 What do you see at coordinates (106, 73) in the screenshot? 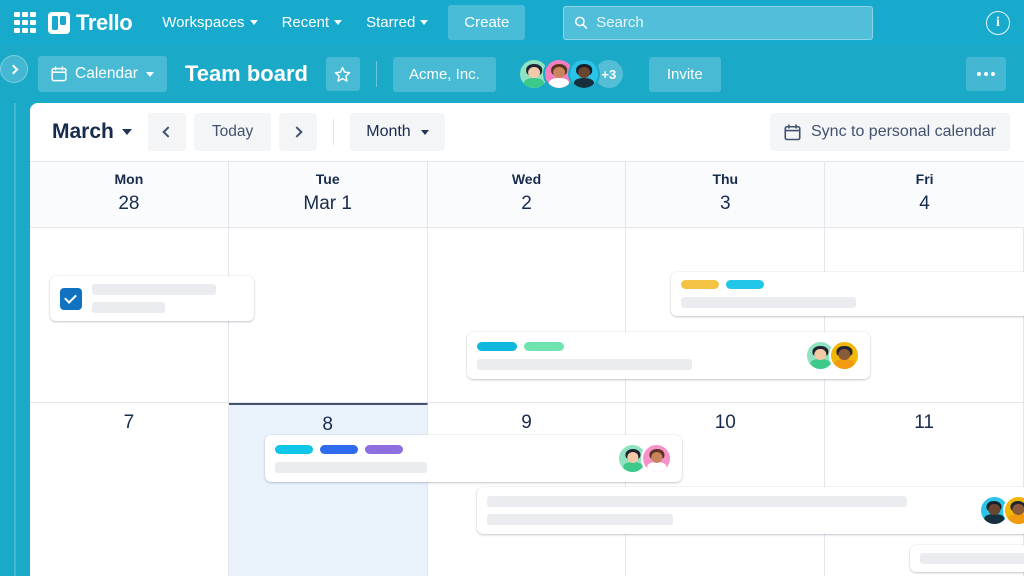
I see `view-switcher-label: Calendar` at bounding box center [106, 73].